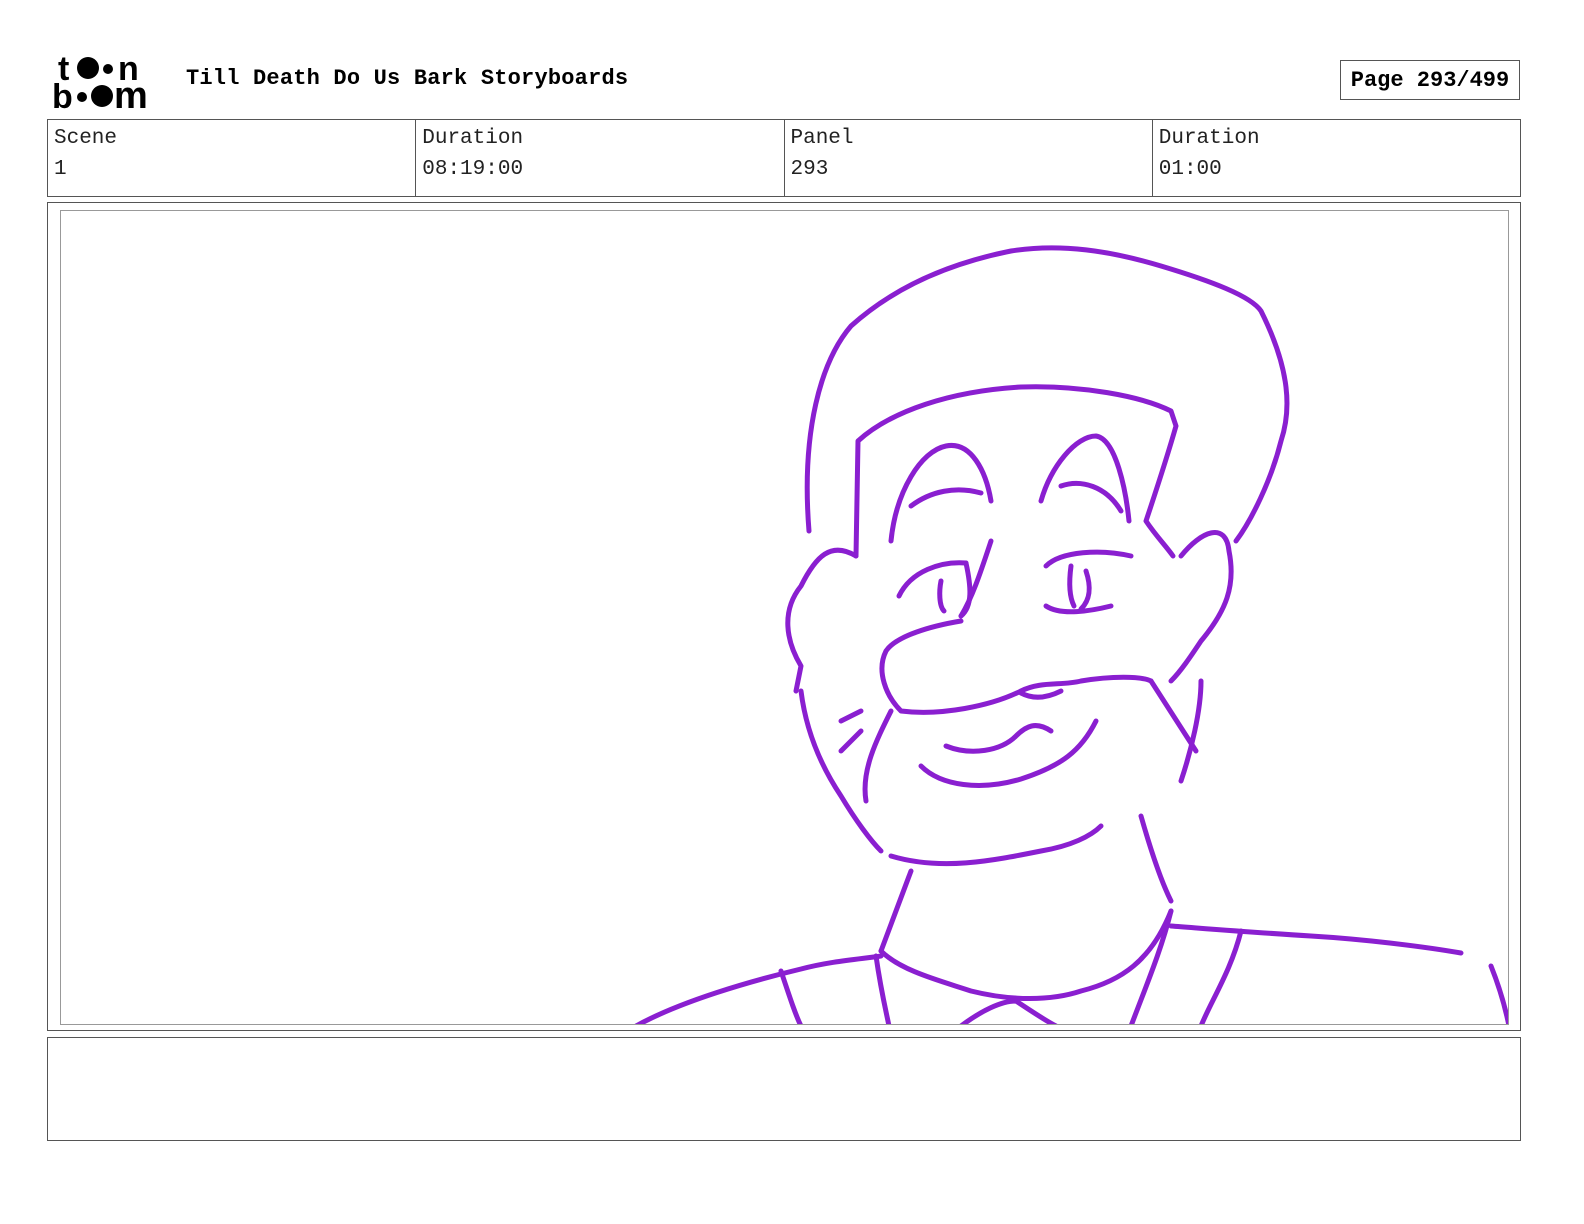  What do you see at coordinates (60, 169) in the screenshot?
I see `scene-value: 1` at bounding box center [60, 169].